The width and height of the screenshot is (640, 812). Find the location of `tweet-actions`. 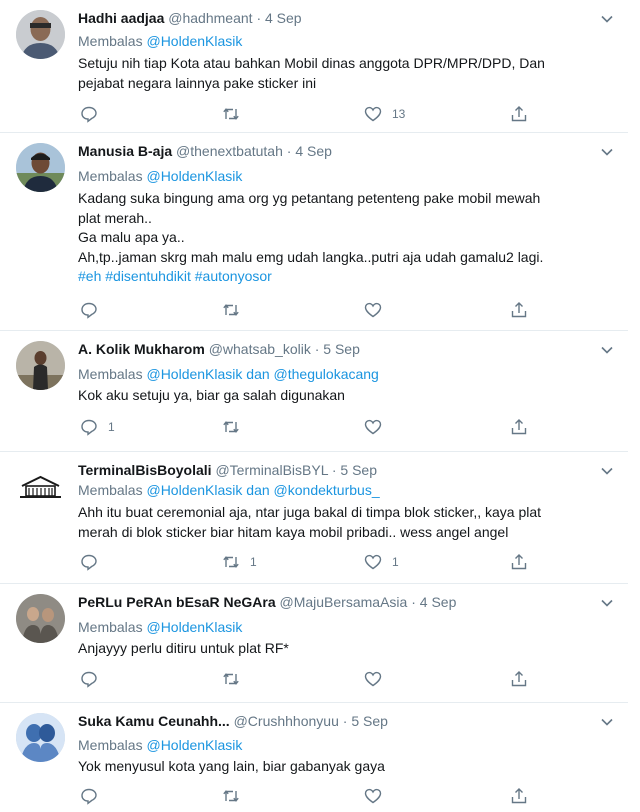

tweet-actions is located at coordinates (313, 796).